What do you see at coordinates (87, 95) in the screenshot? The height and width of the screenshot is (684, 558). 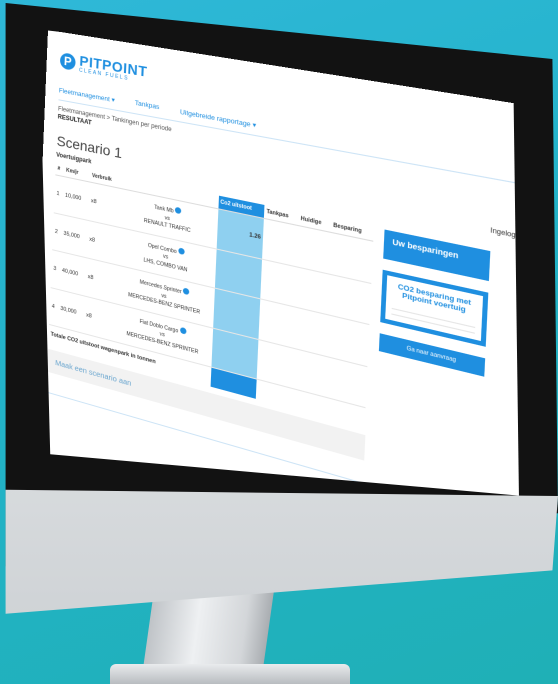 I see `nav-item-fleetmanagement: Fleetmanagement ▾` at bounding box center [87, 95].